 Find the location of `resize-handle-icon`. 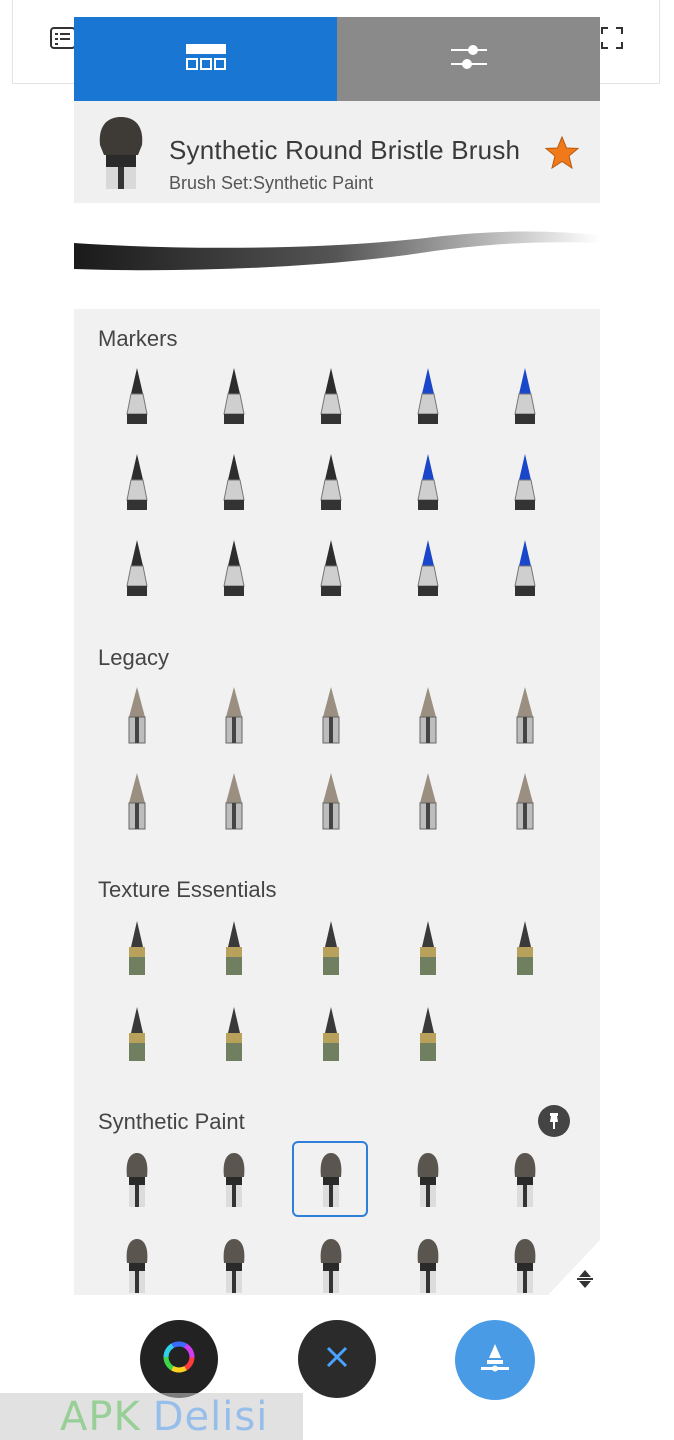

resize-handle-icon is located at coordinates (585, 1279).